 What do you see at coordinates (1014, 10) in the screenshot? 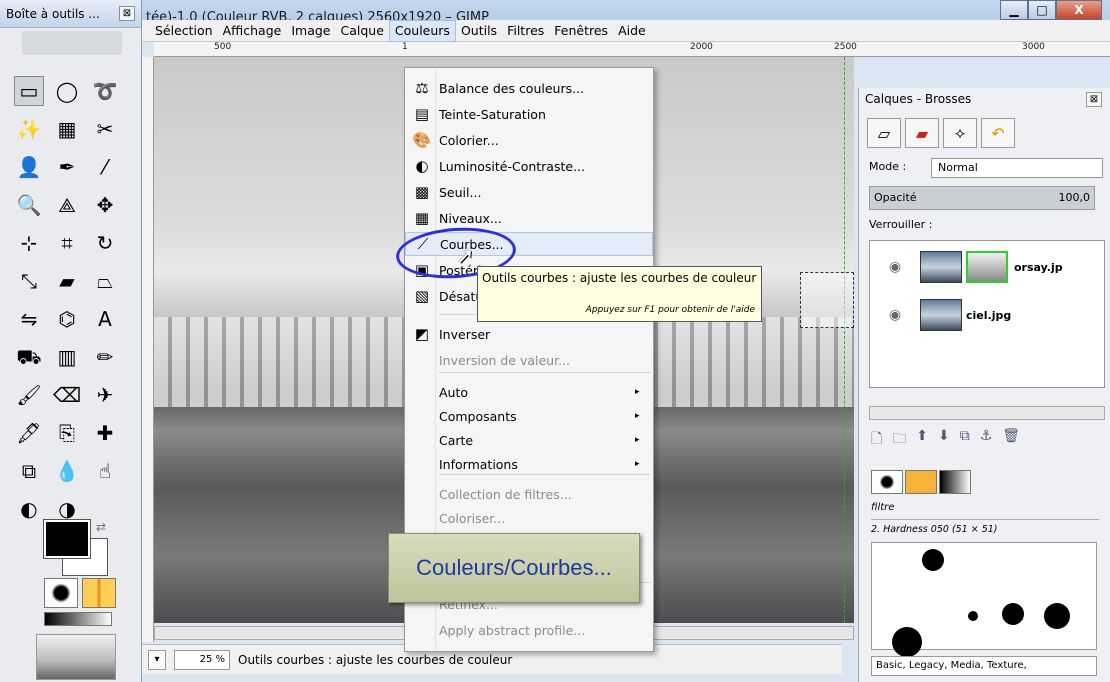
I see `minimize-button: ▁` at bounding box center [1014, 10].